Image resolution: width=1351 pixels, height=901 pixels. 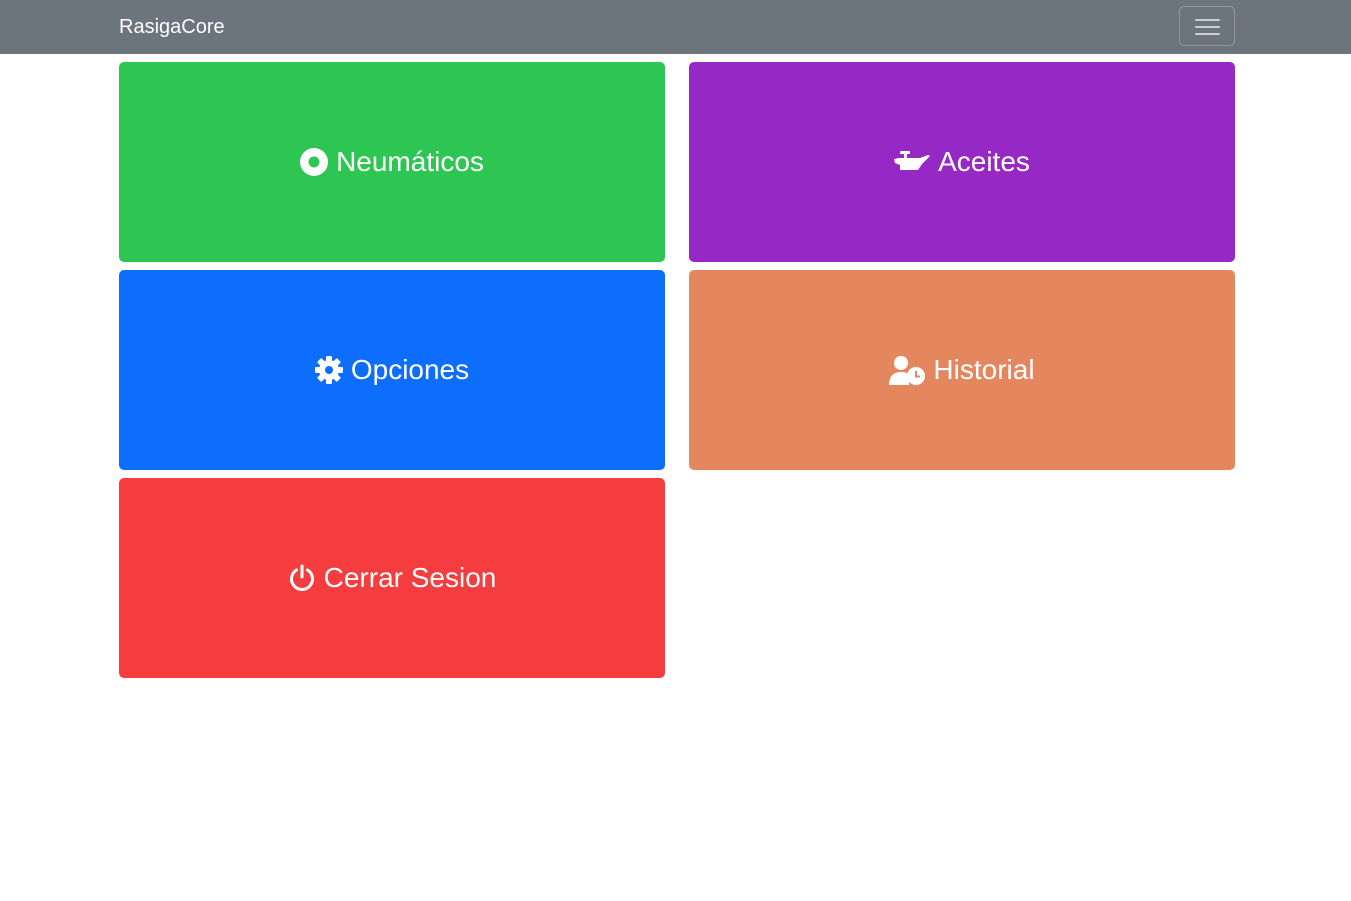 What do you see at coordinates (410, 161) in the screenshot?
I see `tile-label: Neumáticos` at bounding box center [410, 161].